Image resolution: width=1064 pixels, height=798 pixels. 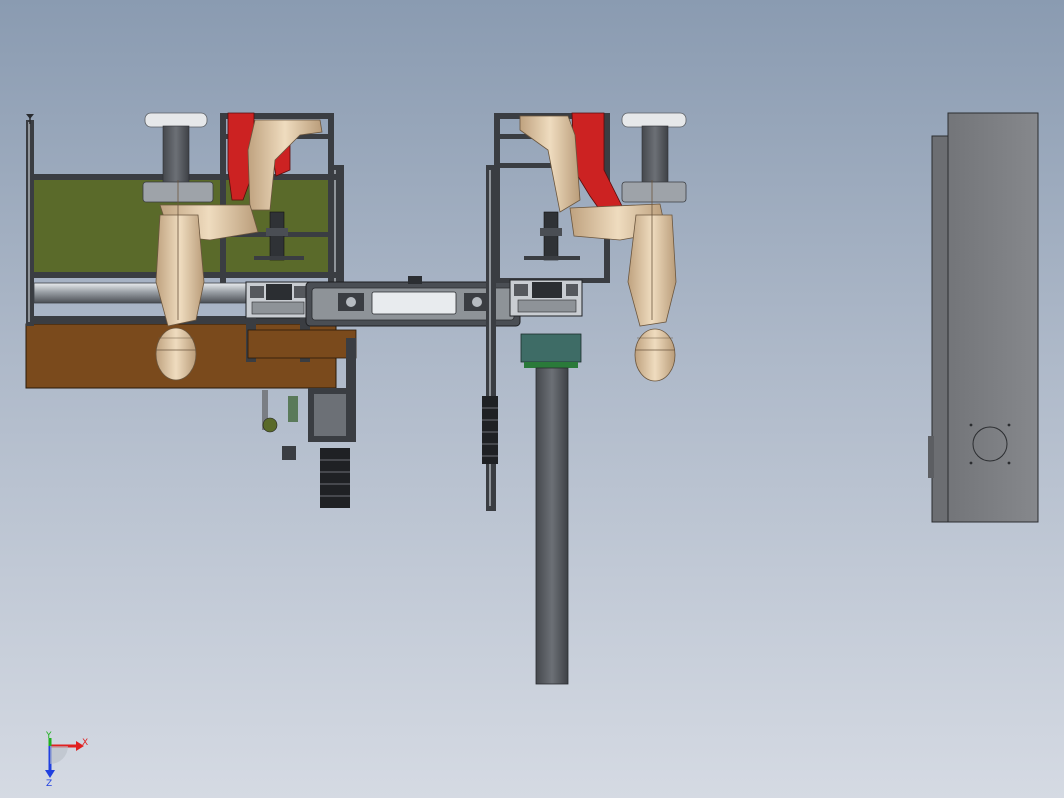 What do you see at coordinates (983, 317) in the screenshot?
I see `electrical-cabinet` at bounding box center [983, 317].